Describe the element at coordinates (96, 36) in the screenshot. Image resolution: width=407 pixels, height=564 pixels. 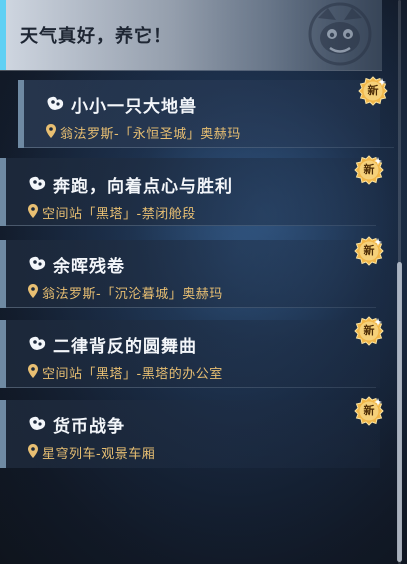
I see `page-title: 天气真好，养它！` at that location.